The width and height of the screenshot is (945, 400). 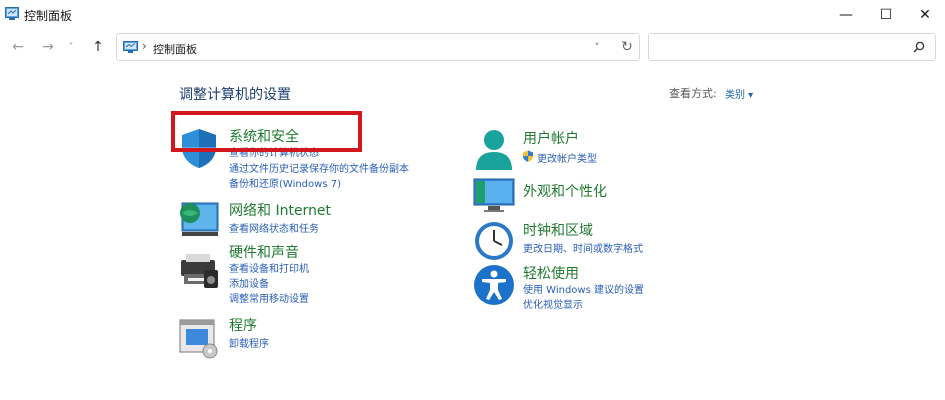 What do you see at coordinates (308, 337) in the screenshot?
I see `category-programs: 程序 卸载程序` at bounding box center [308, 337].